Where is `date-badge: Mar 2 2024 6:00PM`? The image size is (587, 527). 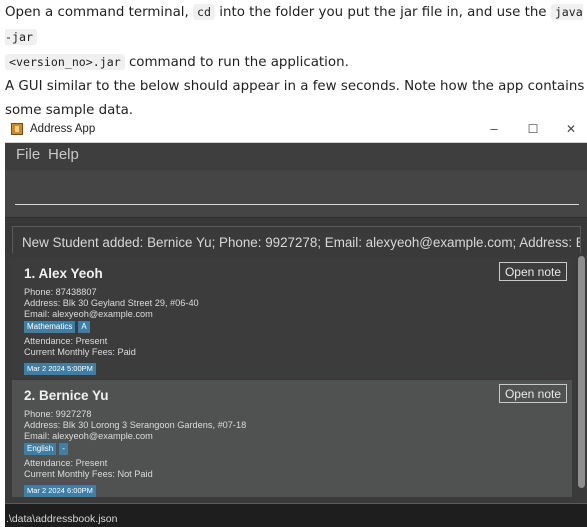
date-badge: Mar 2 2024 6:00PM is located at coordinates (60, 491).